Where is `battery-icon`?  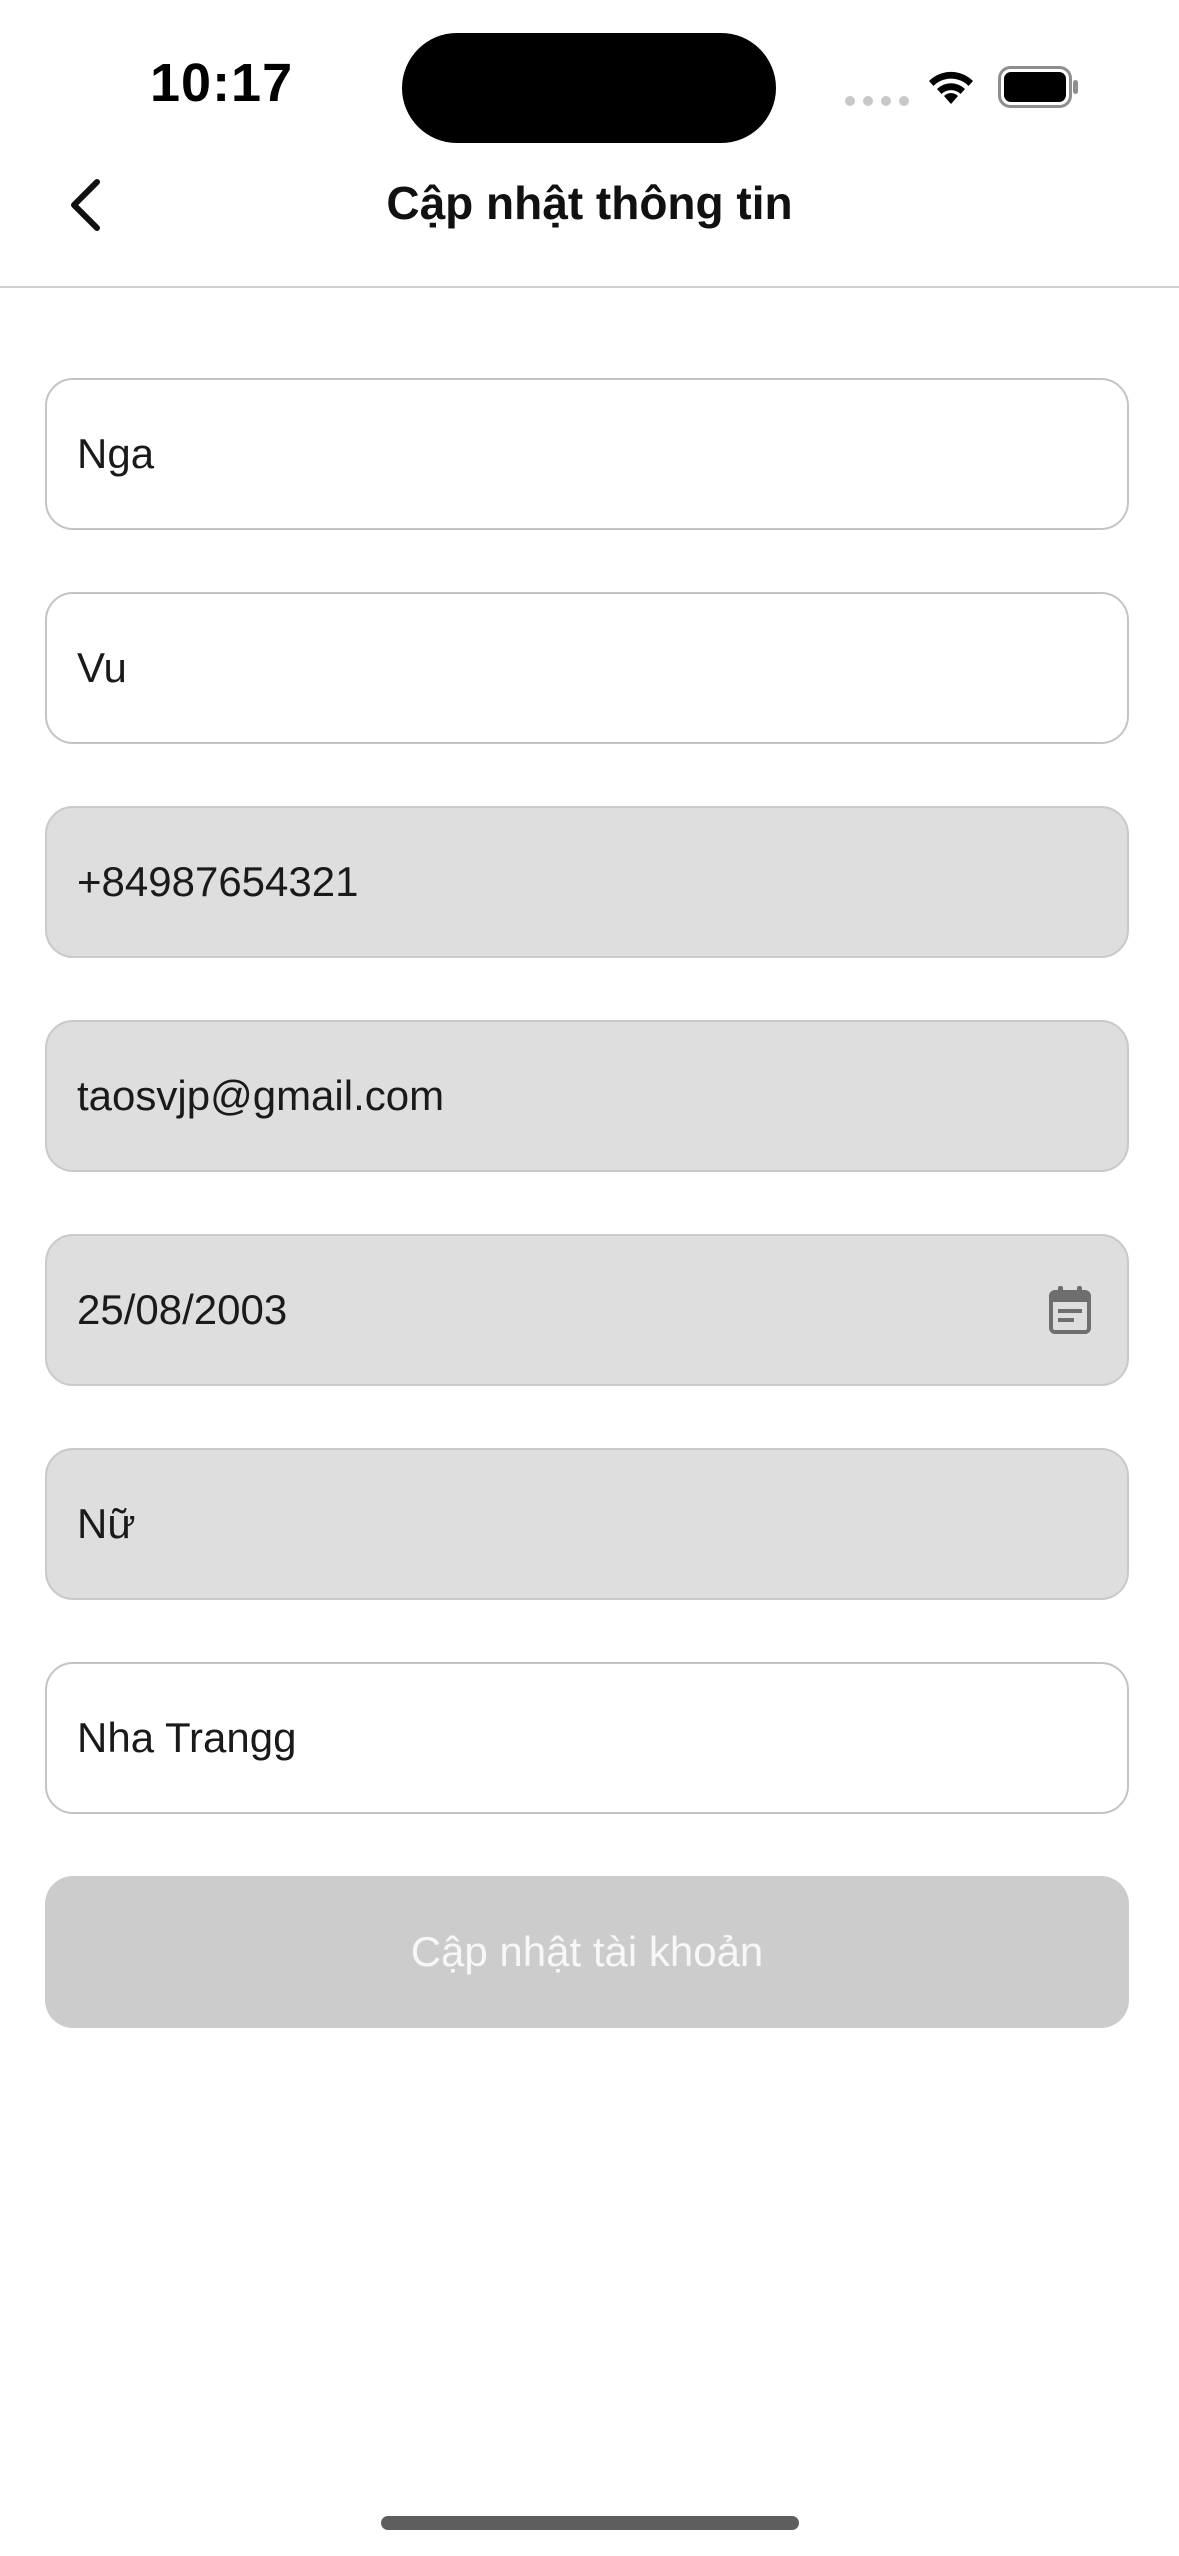
battery-icon is located at coordinates (1038, 87).